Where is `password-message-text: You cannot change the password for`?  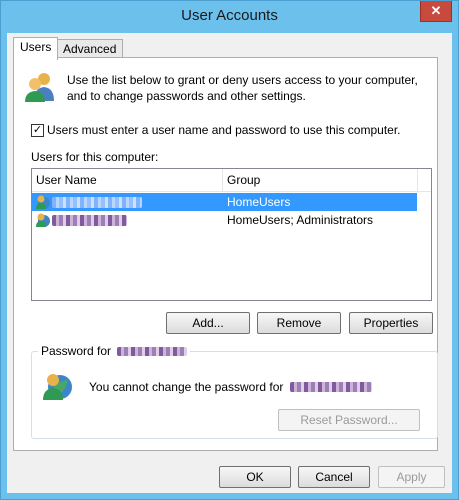
password-message-text: You cannot change the password for is located at coordinates (186, 387).